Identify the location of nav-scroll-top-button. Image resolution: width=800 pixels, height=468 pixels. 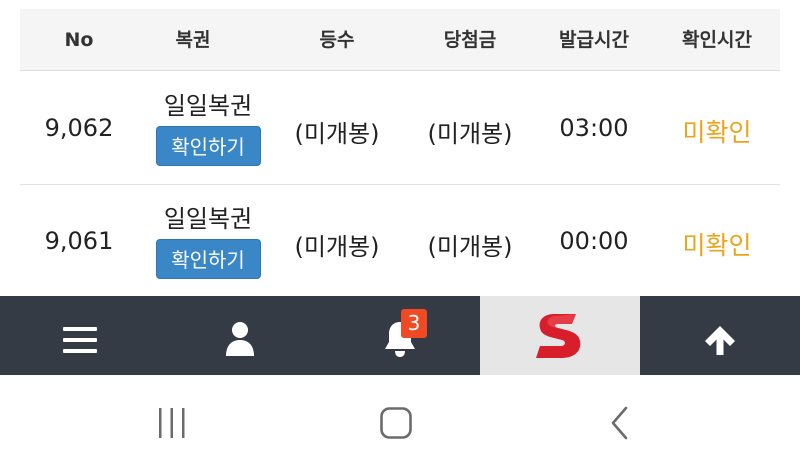
(720, 335).